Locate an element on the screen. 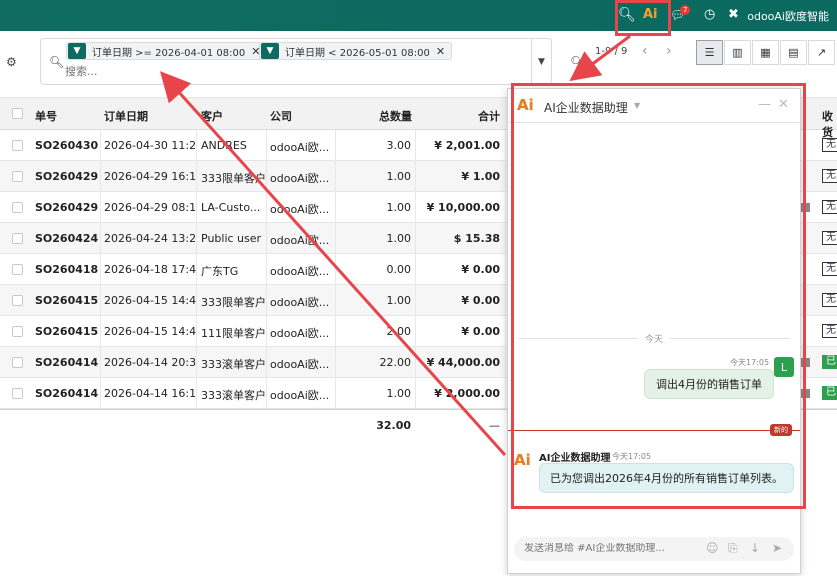 This screenshot has width=837, height=576. column-header-number: 单号 is located at coordinates (46, 116).